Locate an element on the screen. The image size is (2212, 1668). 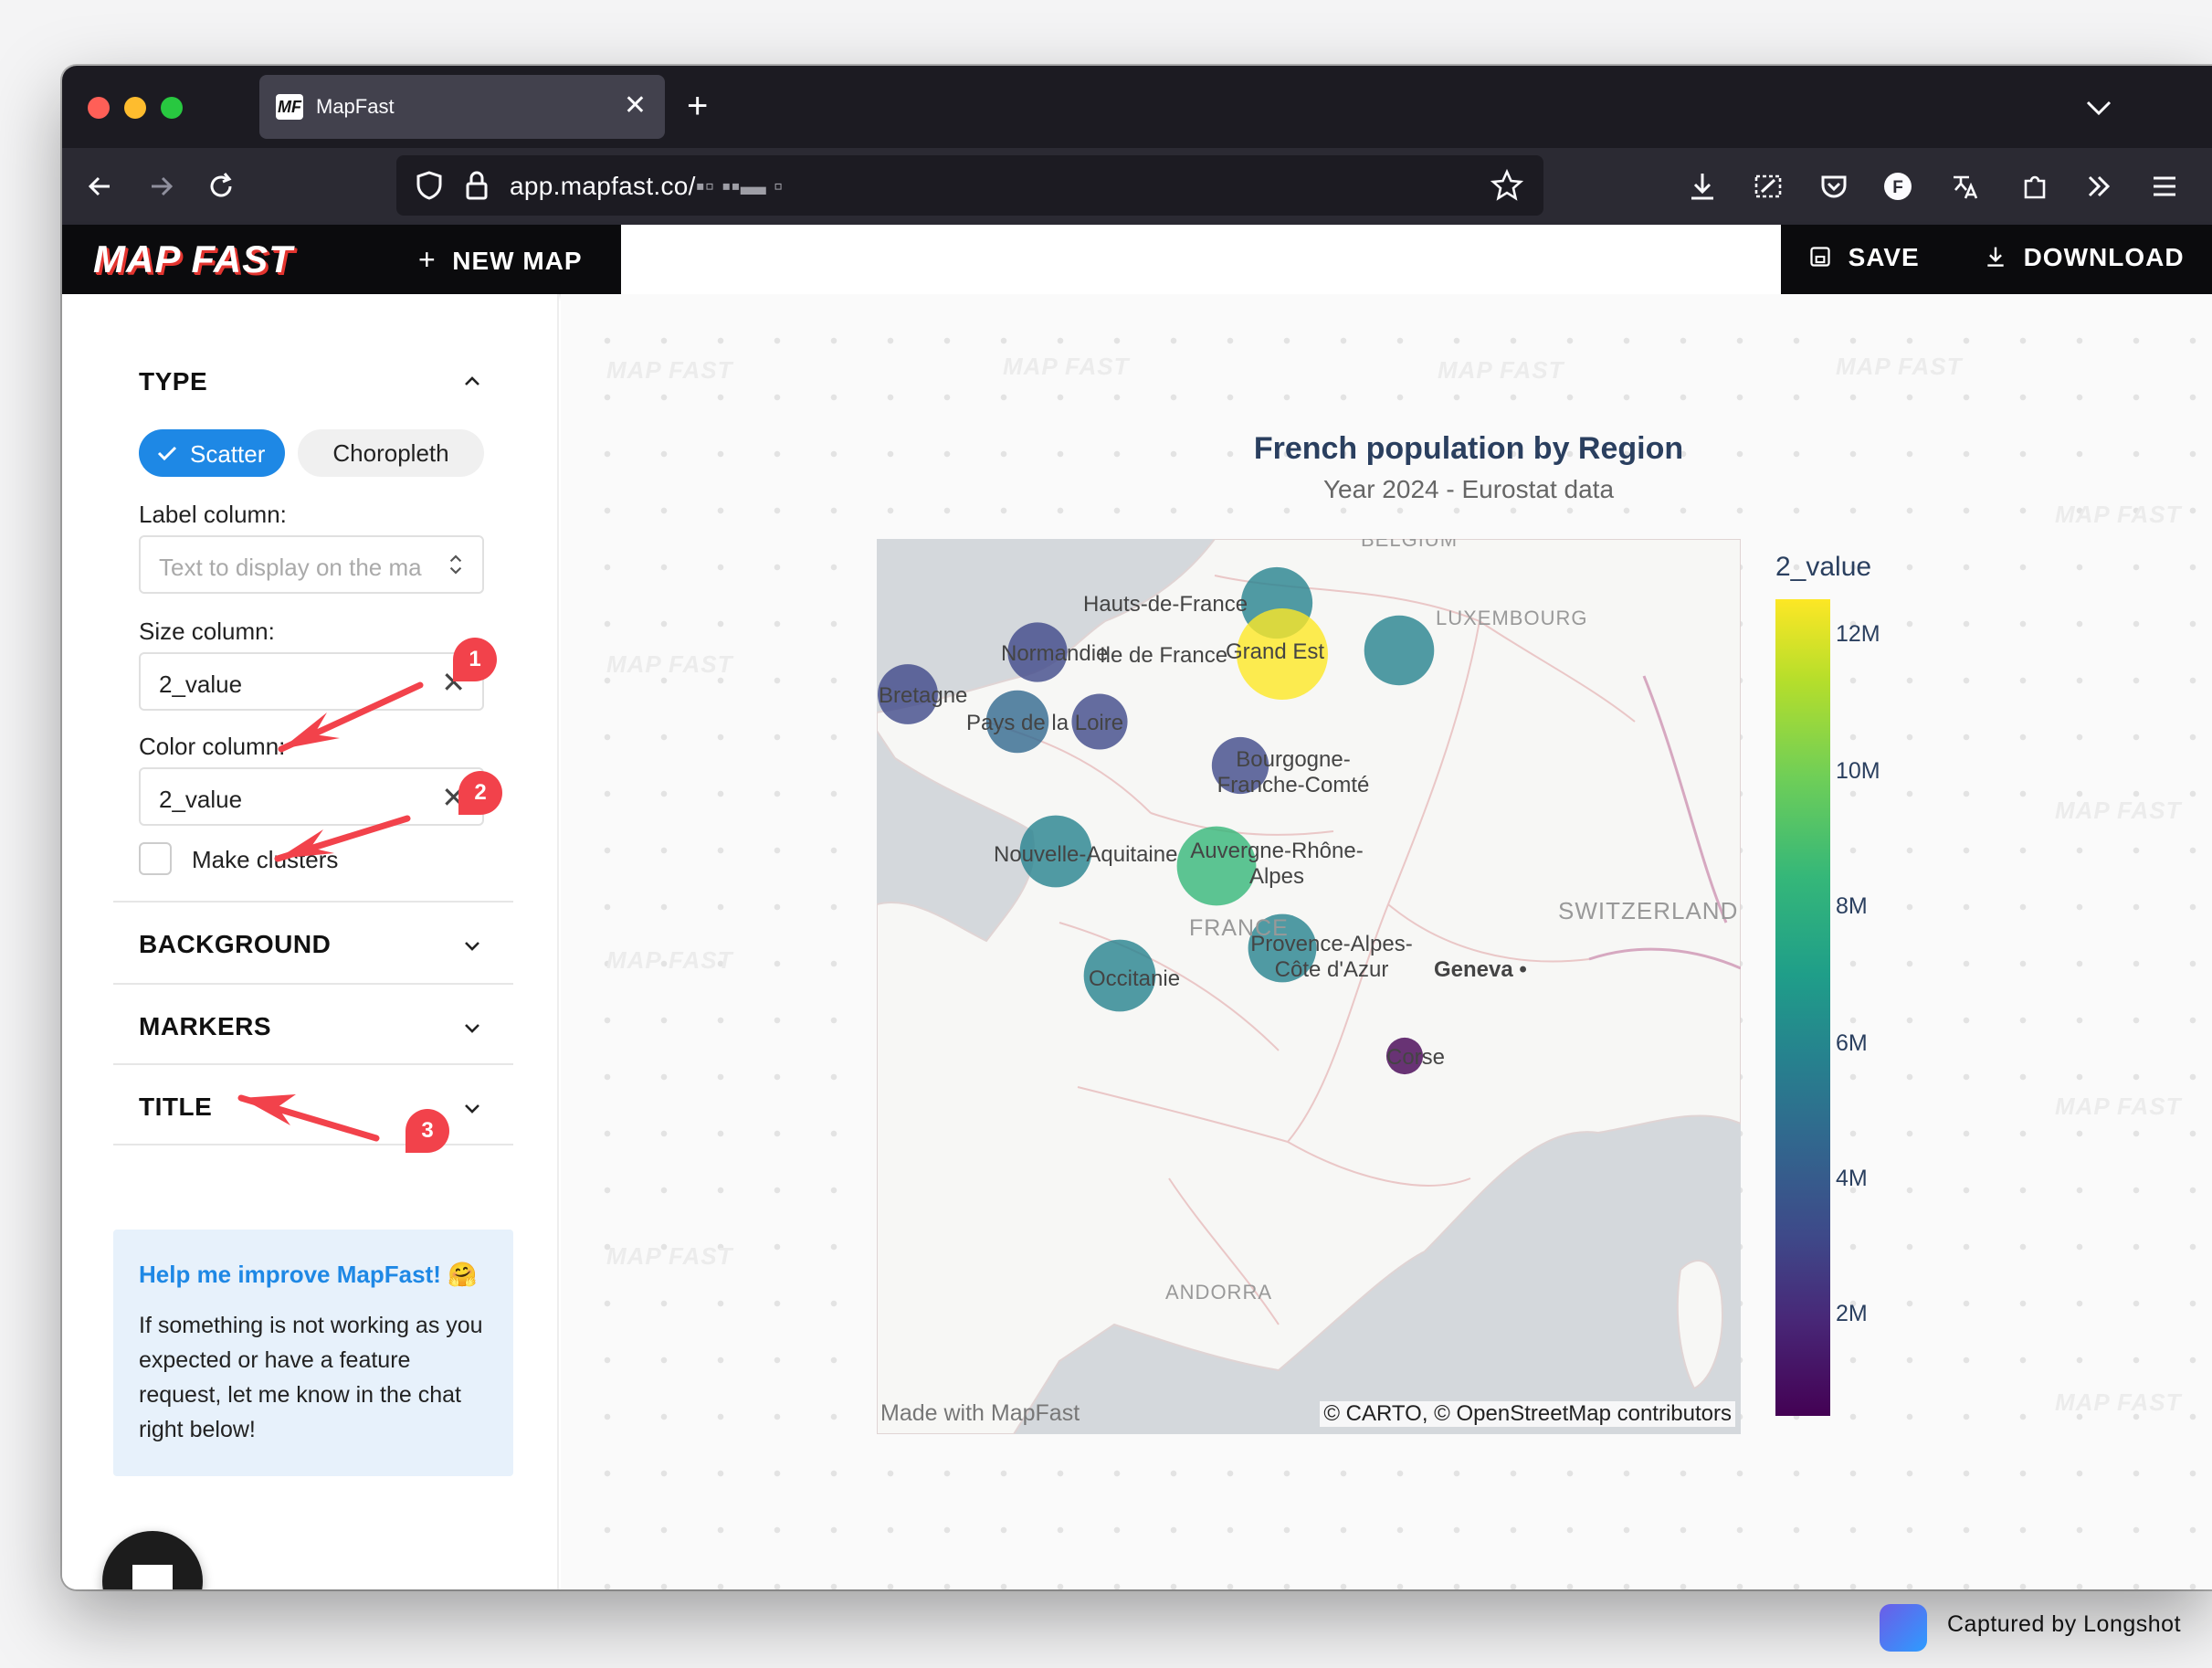
bookmark-star-icon is located at coordinates (1507, 185).